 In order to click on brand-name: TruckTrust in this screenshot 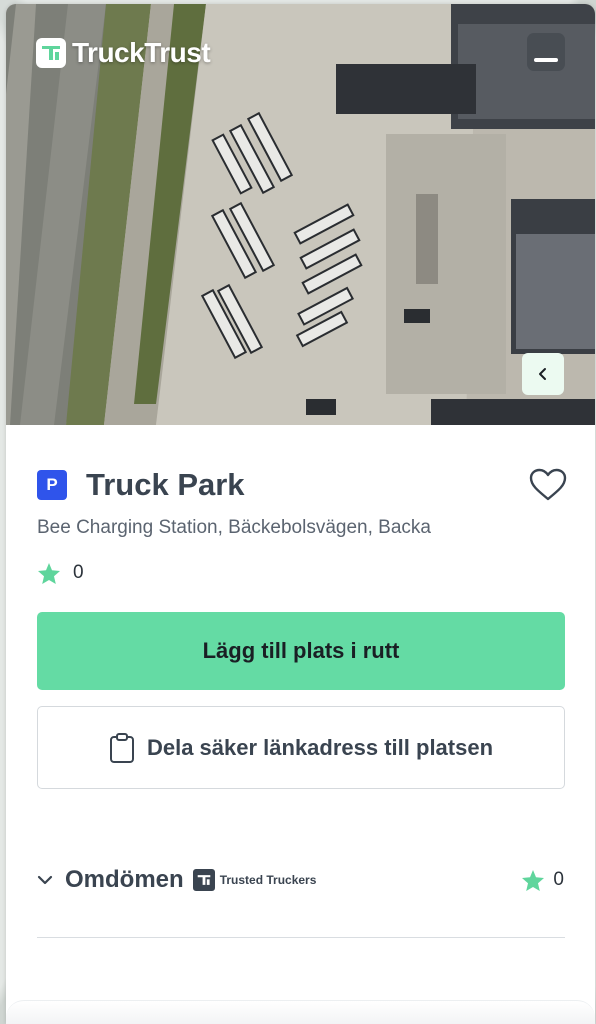, I will do `click(141, 52)`.